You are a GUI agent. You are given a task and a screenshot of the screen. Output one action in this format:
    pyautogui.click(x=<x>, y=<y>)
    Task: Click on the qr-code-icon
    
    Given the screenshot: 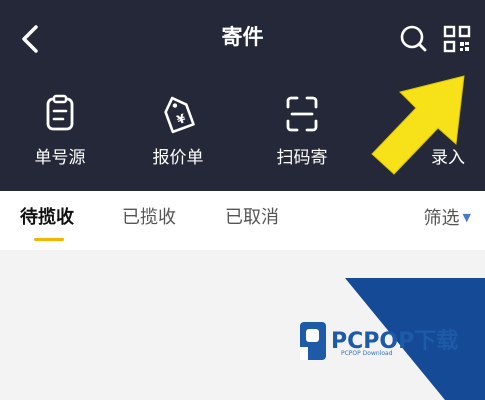 What is the action you would take?
    pyautogui.click(x=457, y=39)
    